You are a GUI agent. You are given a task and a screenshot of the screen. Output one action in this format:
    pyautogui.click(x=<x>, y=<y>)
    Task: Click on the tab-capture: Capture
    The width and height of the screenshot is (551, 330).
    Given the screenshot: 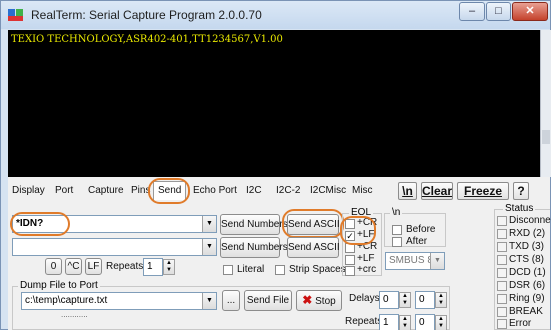 What is the action you would take?
    pyautogui.click(x=106, y=191)
    